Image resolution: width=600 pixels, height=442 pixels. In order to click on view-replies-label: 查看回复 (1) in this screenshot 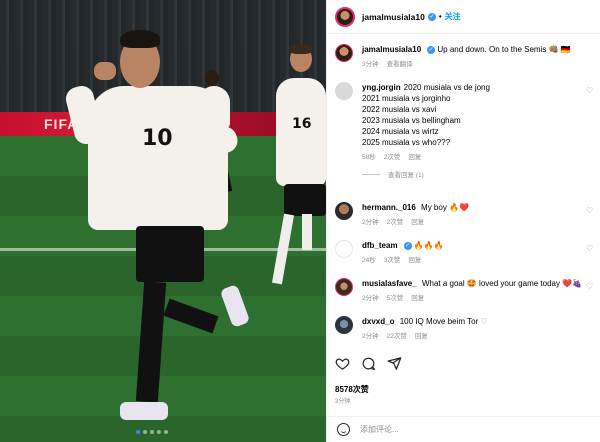, I will do `click(406, 174)`.